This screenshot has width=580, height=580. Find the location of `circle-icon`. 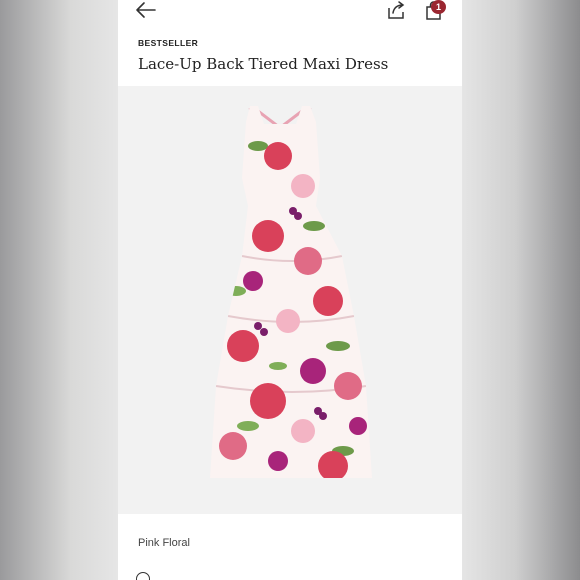

circle-icon is located at coordinates (143, 576).